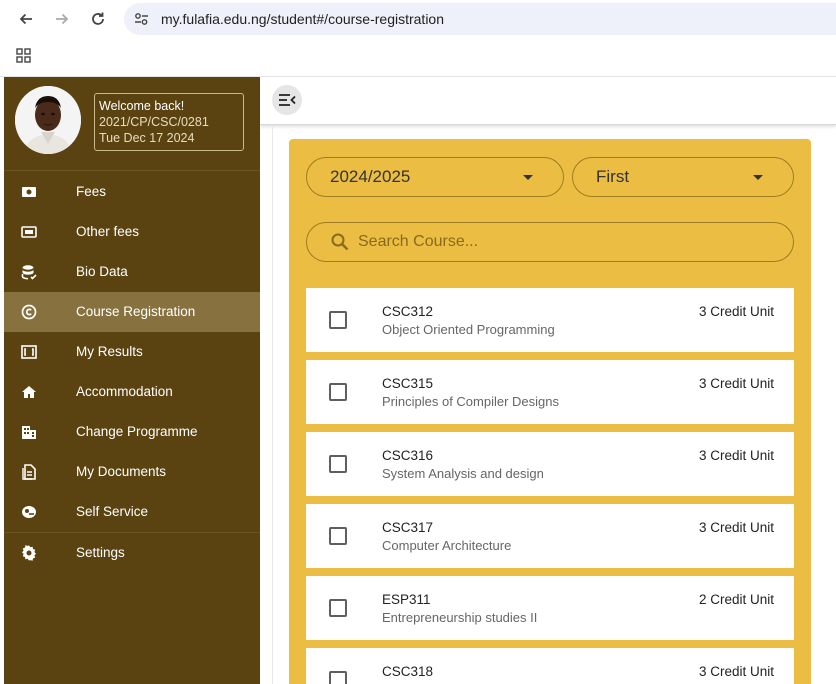  Describe the element at coordinates (408, 311) in the screenshot. I see `course-code: CSC312` at that location.